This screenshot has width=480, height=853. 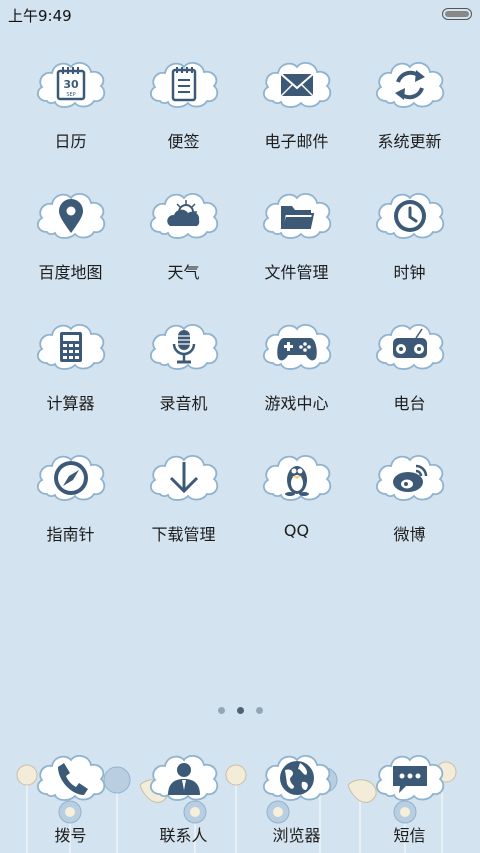 I want to click on globe-icon, so click(x=297, y=778).